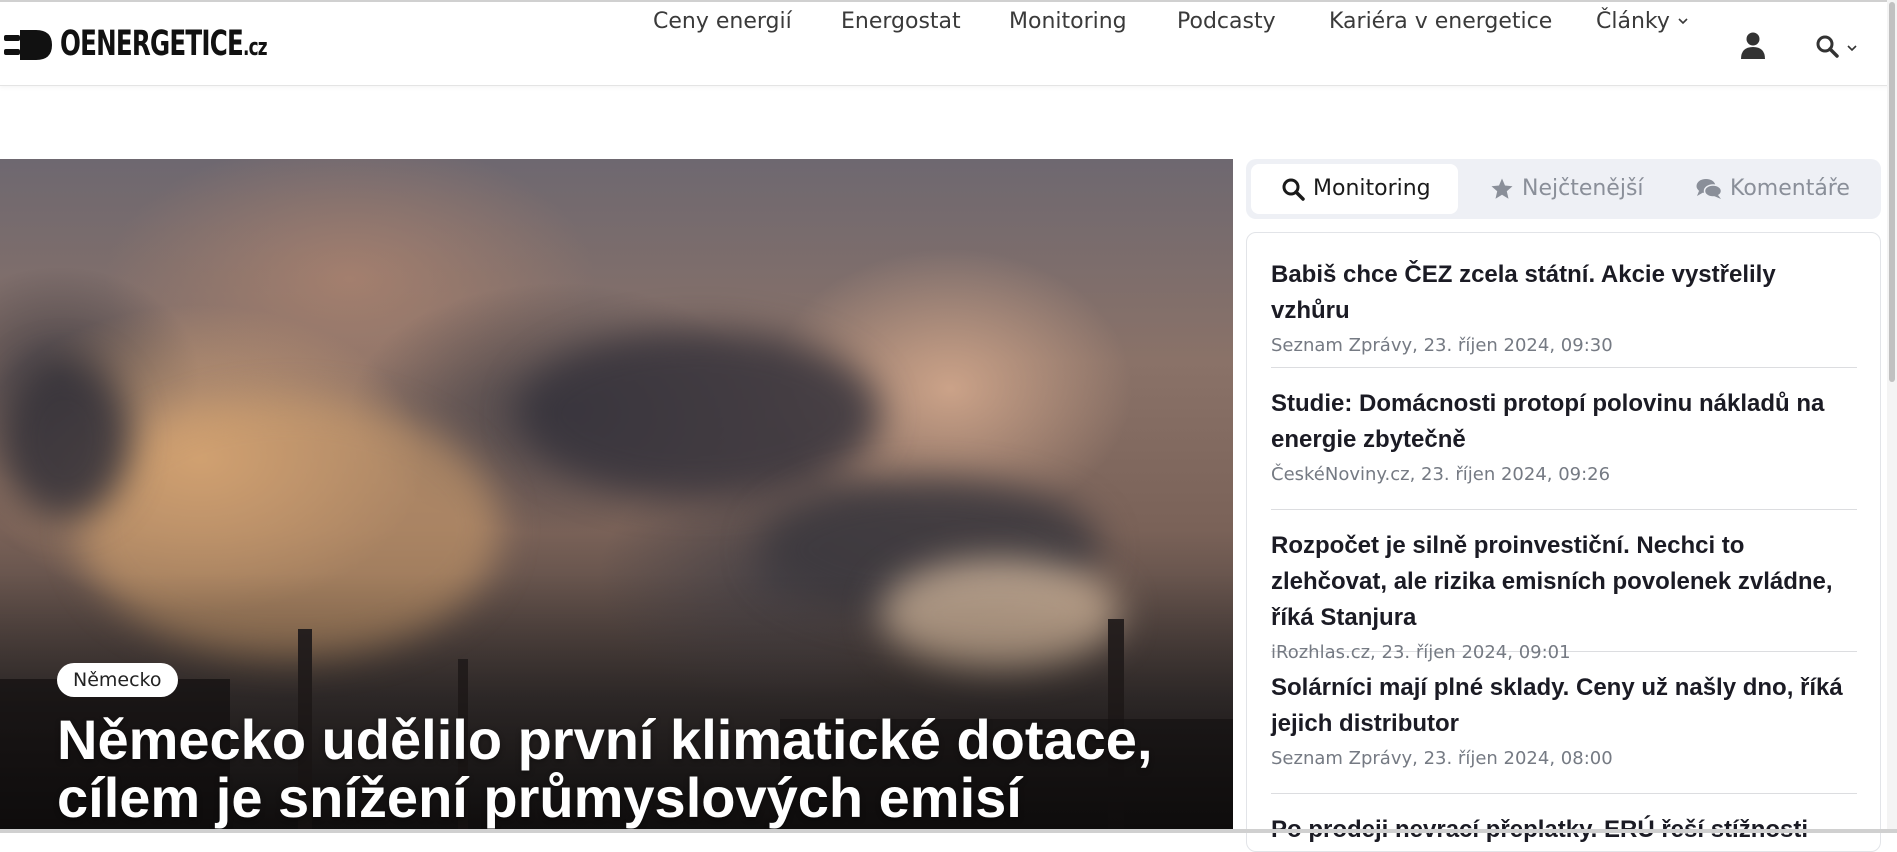 The image size is (1897, 852). What do you see at coordinates (1442, 758) in the screenshot?
I see `feed-item-meta: Seznam Zprávy, 23. říjen 2024, 08:00` at bounding box center [1442, 758].